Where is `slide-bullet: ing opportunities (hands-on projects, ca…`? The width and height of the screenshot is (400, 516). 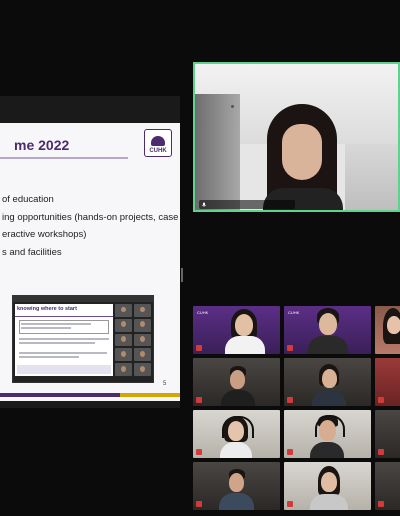
slide-bullet: ing opportunities (hands-on projects, ca… is located at coordinates (90, 217).